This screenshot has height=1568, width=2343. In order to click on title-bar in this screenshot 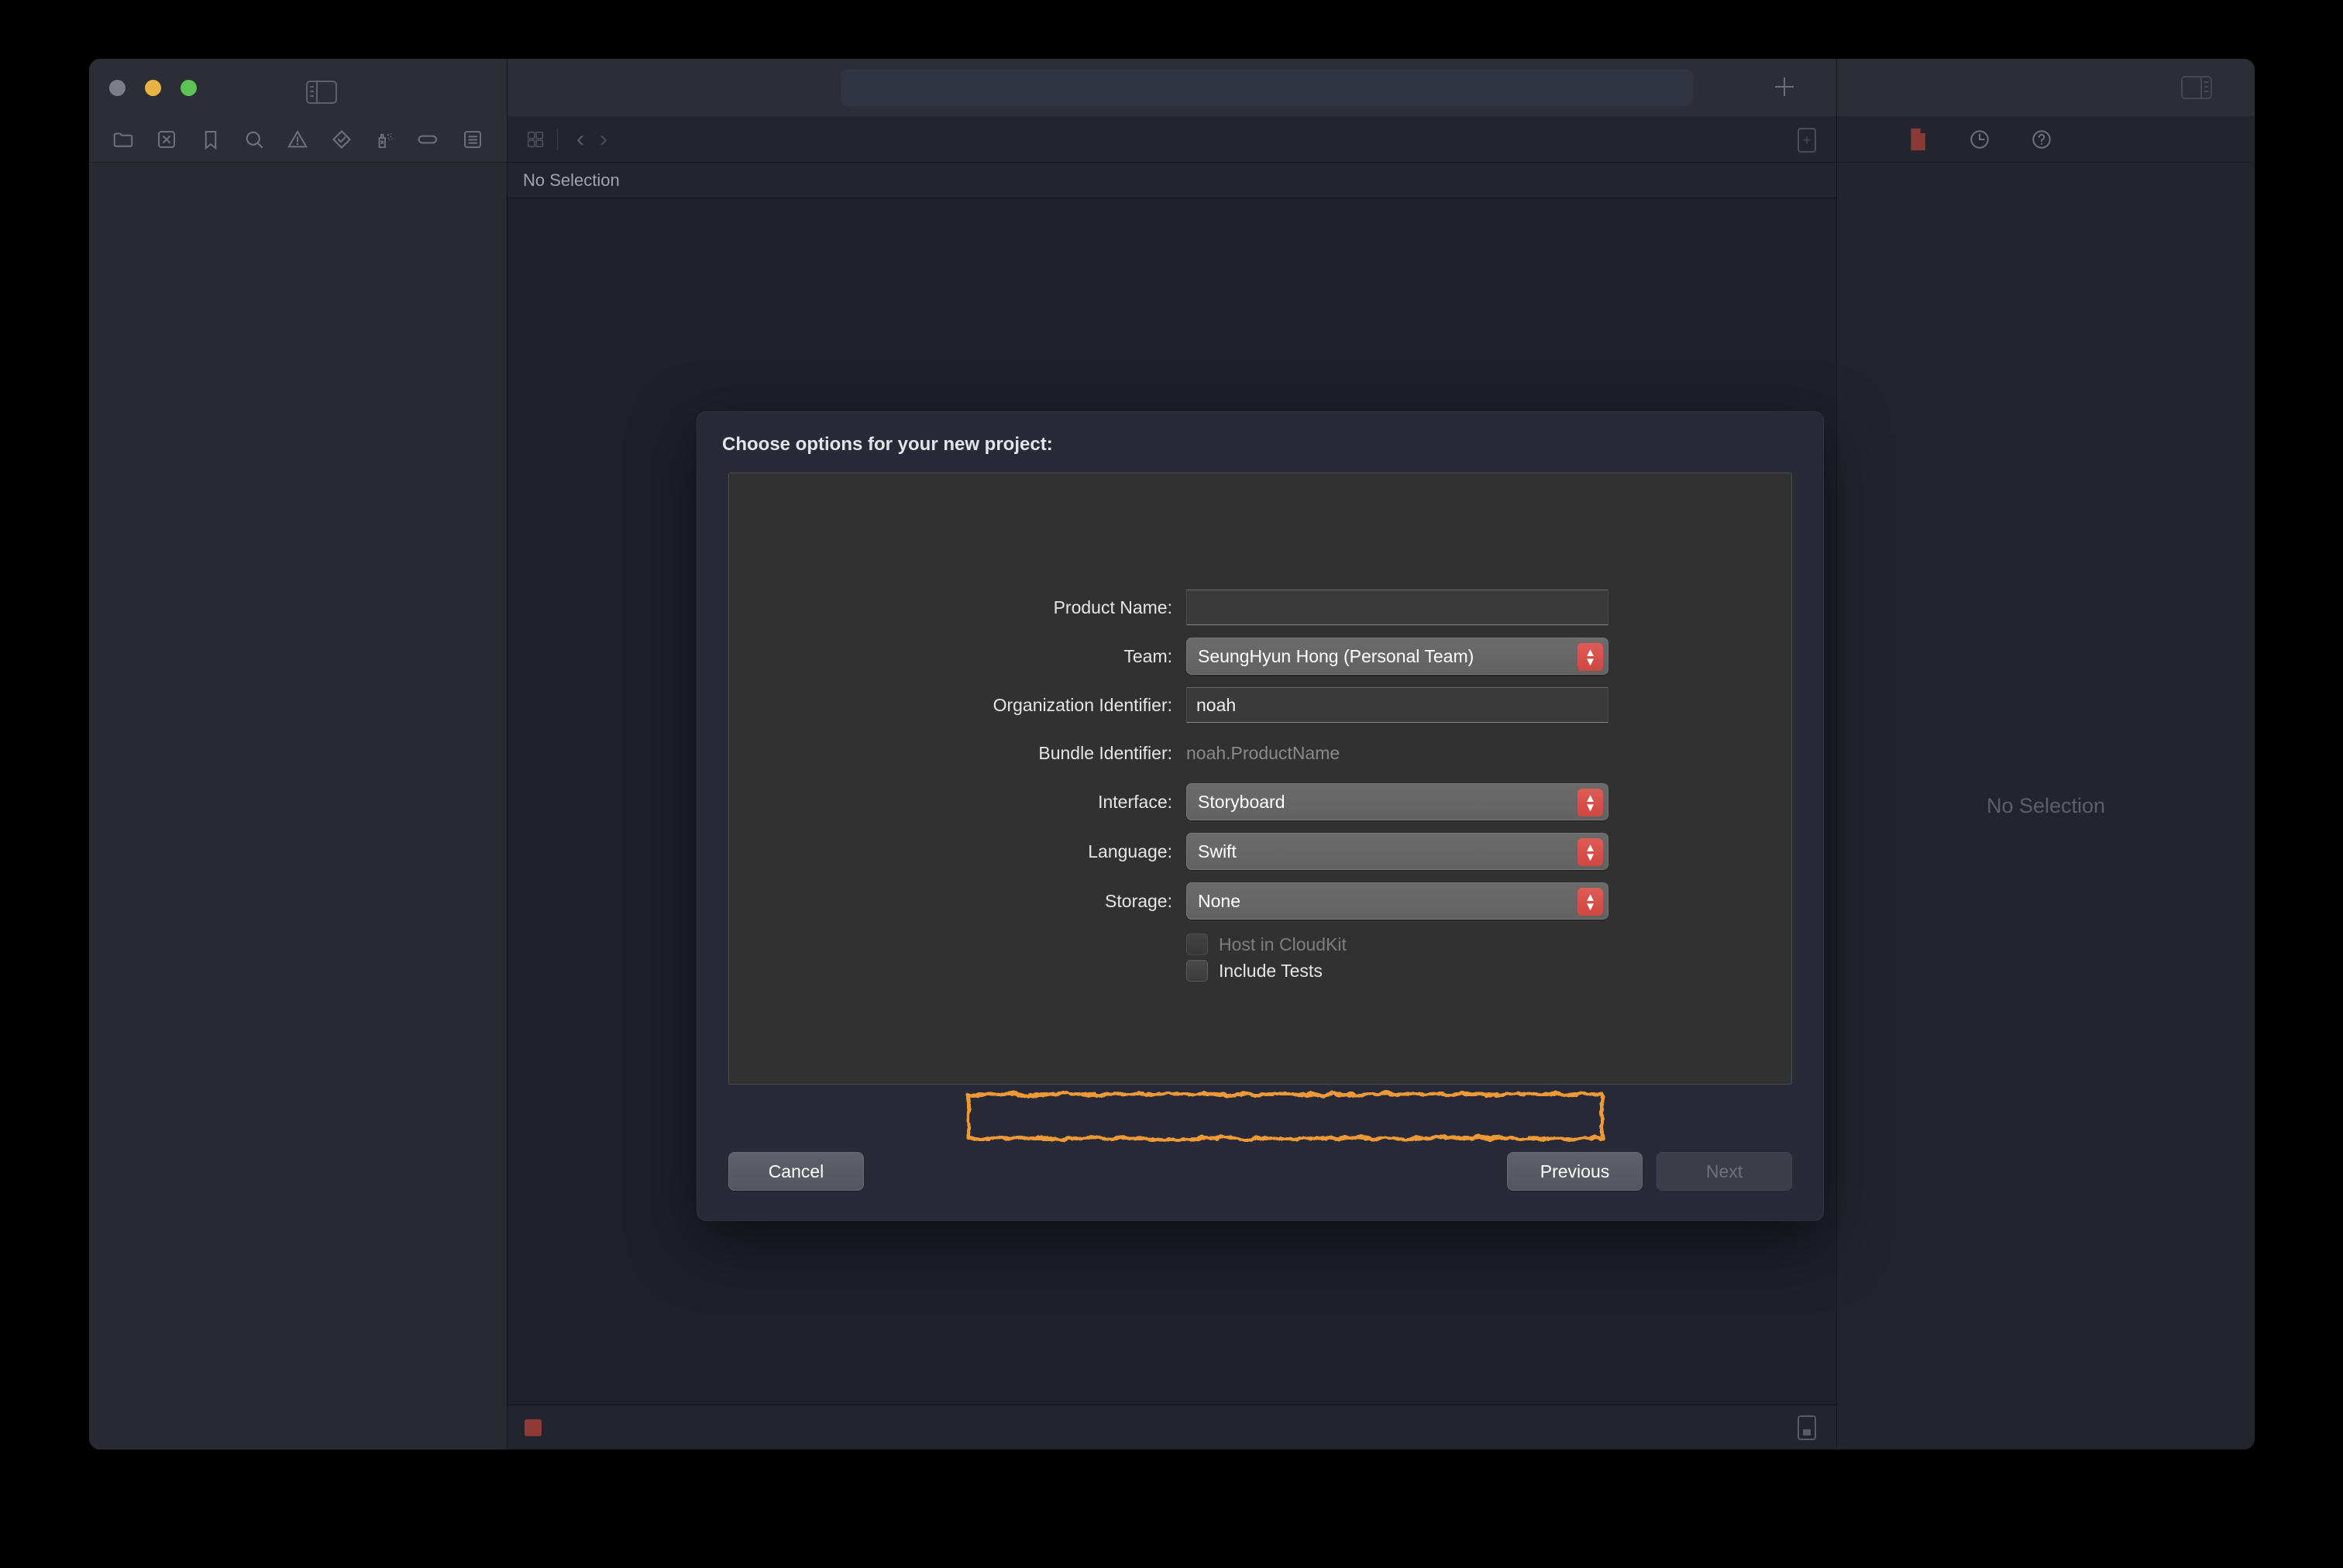, I will do `click(1172, 87)`.